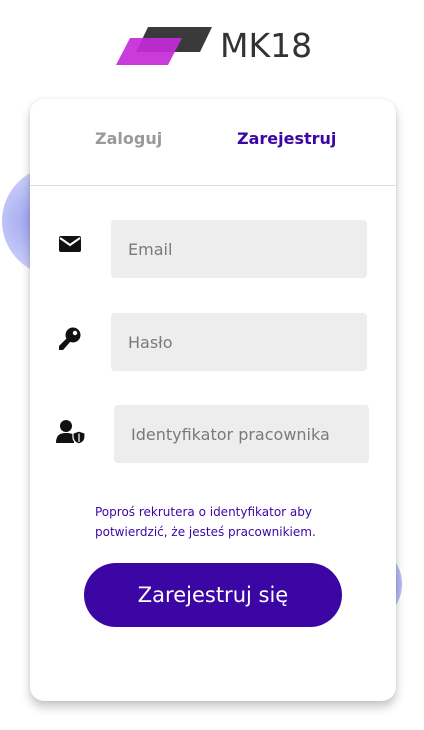 This screenshot has width=424, height=730. I want to click on email-field, so click(239, 249).